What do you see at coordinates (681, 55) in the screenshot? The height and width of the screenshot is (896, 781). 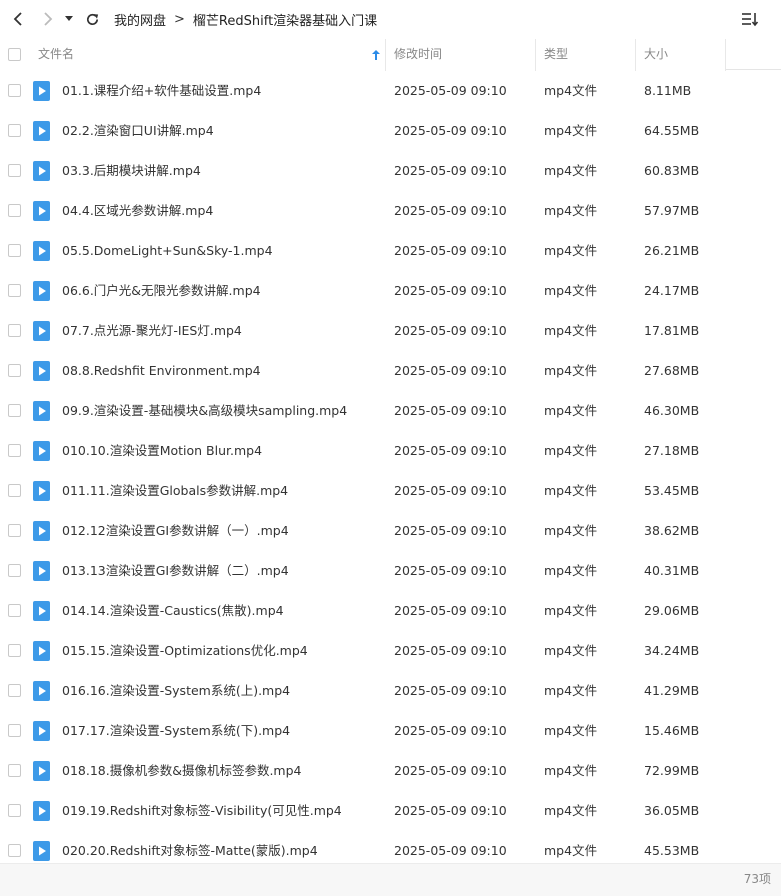 I see `column-header-size: 大小` at bounding box center [681, 55].